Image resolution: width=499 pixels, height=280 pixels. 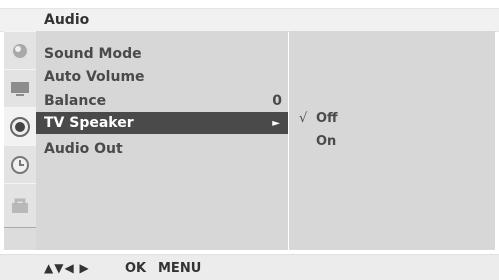 What do you see at coordinates (162, 77) in the screenshot?
I see `menu-item-auto-volume: Auto Volume` at bounding box center [162, 77].